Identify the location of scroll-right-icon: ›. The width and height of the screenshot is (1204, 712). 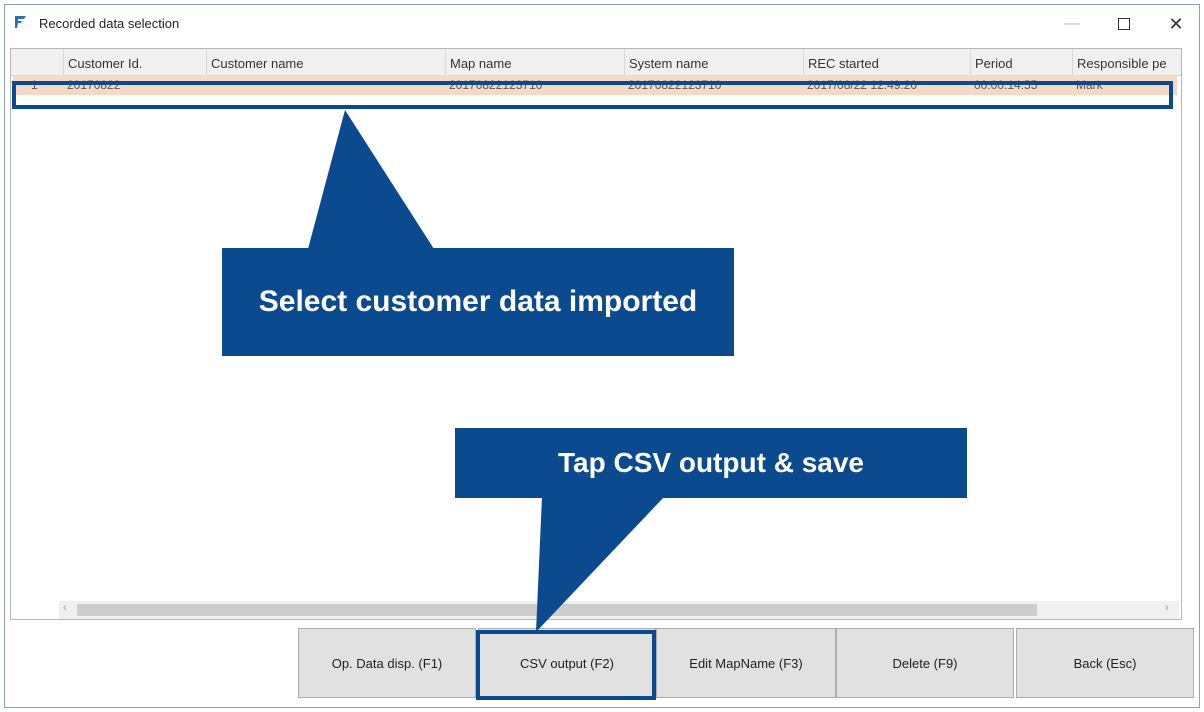
(1167, 608).